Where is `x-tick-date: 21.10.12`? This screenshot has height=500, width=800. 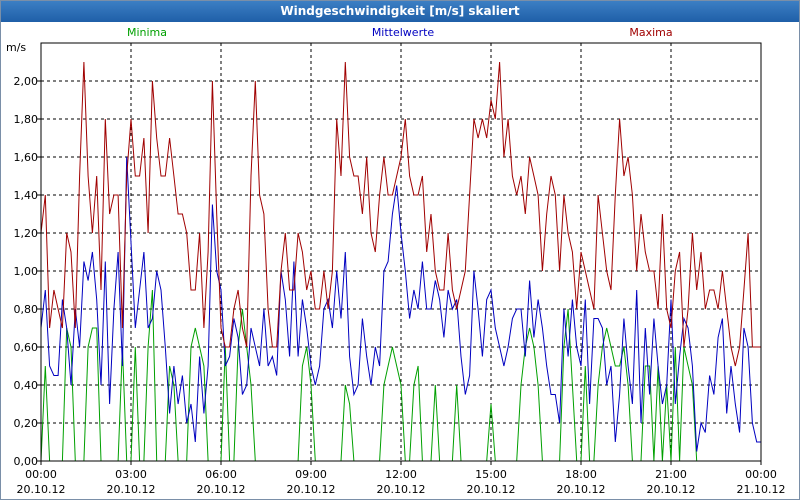 x-tick-date: 21.10.12 is located at coordinates (761, 489).